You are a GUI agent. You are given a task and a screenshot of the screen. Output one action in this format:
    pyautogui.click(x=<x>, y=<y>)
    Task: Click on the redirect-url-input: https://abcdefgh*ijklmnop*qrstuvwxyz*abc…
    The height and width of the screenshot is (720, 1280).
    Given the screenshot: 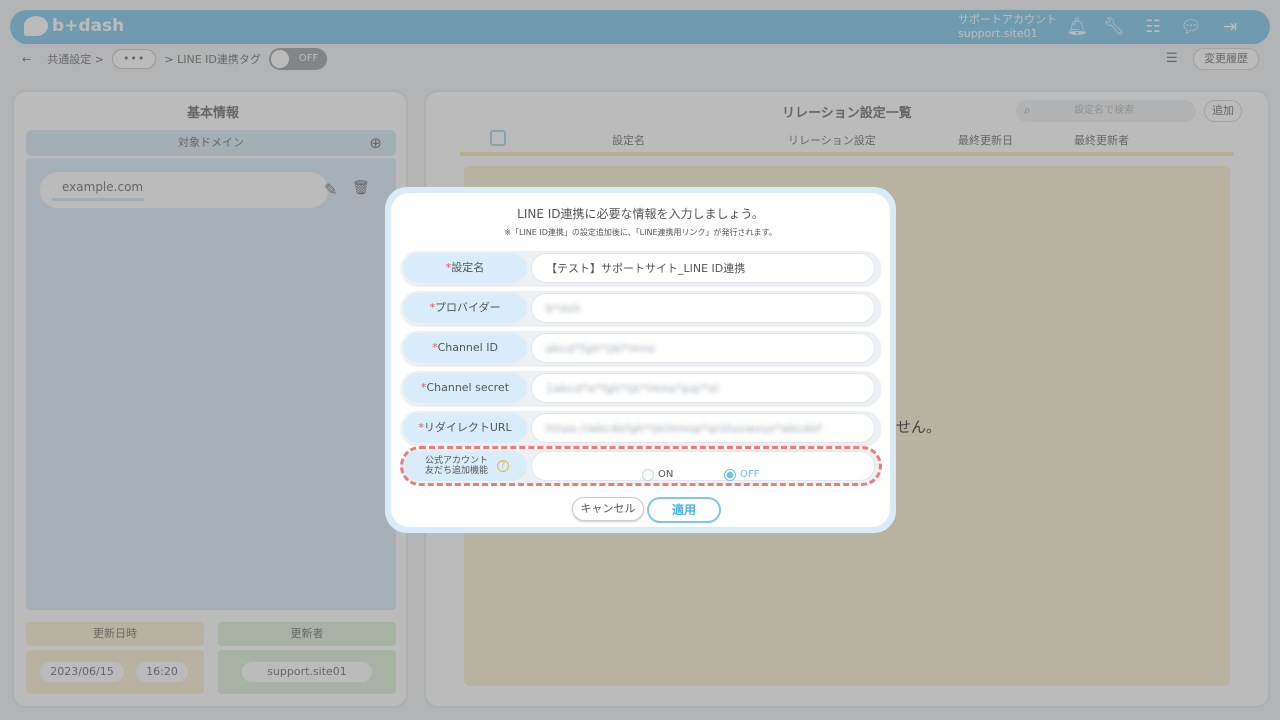 What is the action you would take?
    pyautogui.click(x=703, y=428)
    